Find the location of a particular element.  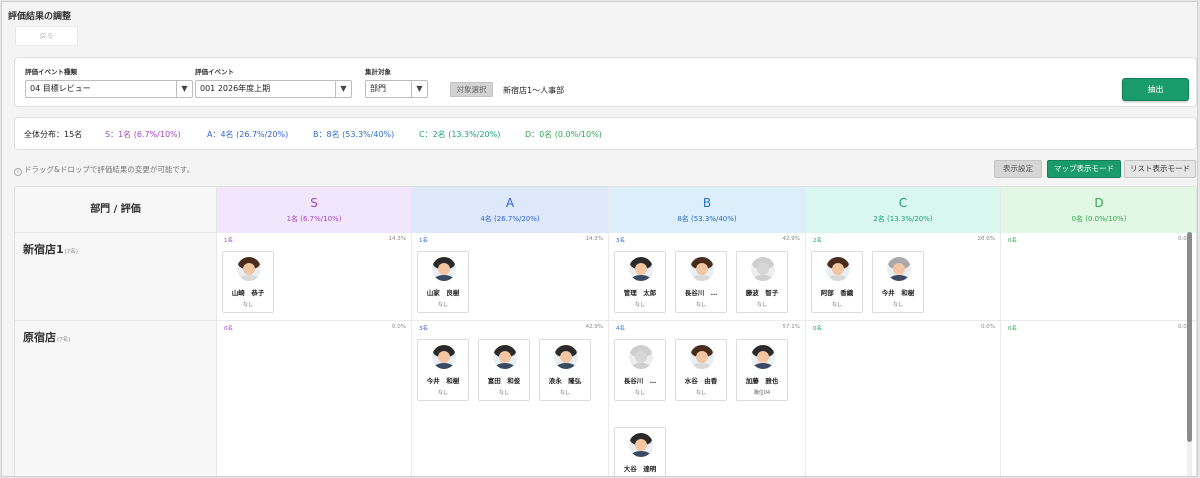

target-select-button: 対象選択 is located at coordinates (471, 89).